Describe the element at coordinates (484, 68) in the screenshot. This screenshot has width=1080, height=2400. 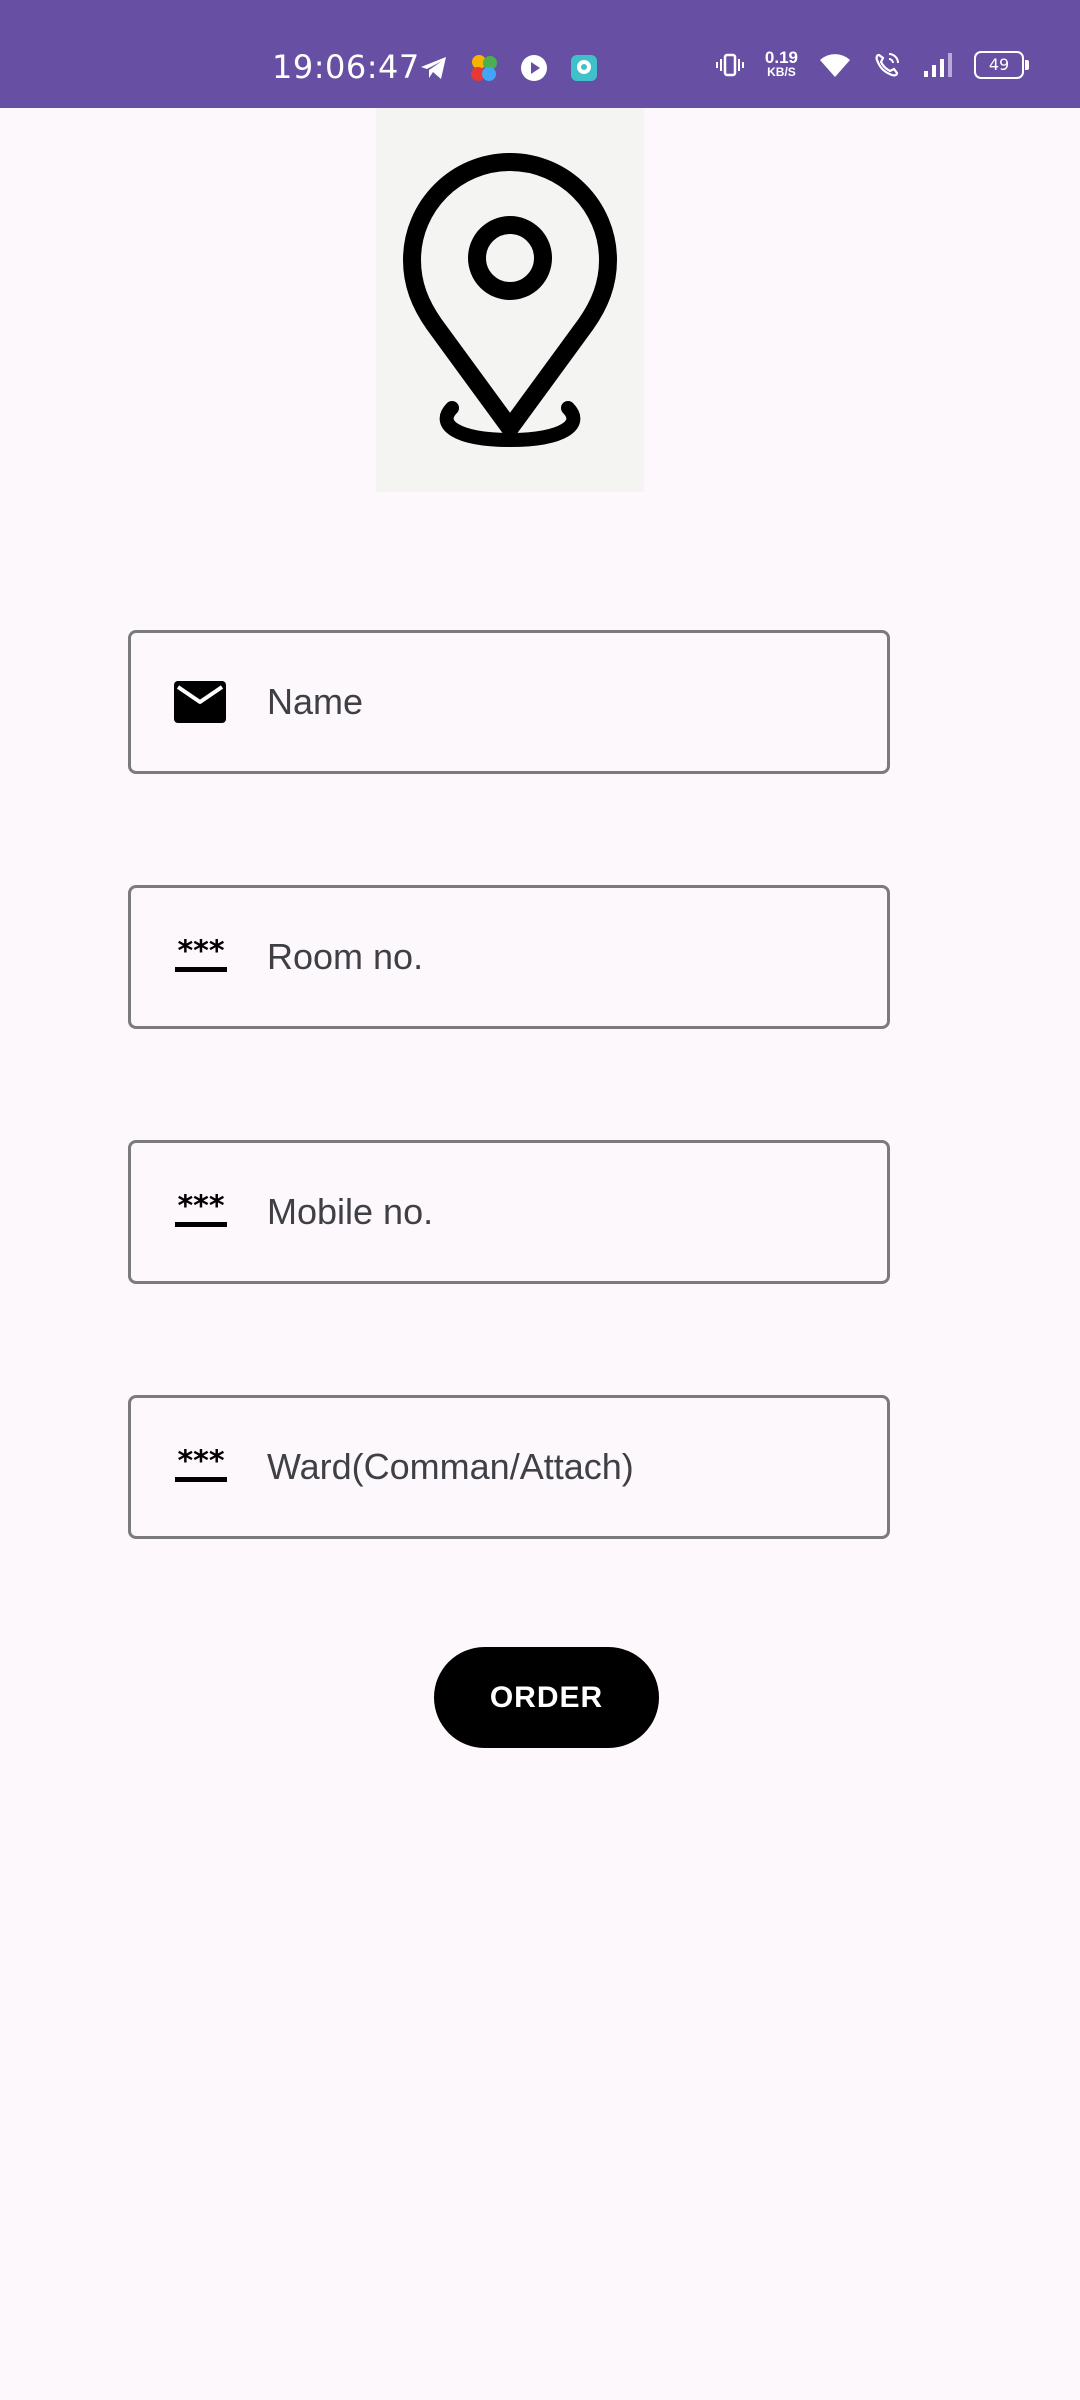
I see `pinwheel-app-icon` at that location.